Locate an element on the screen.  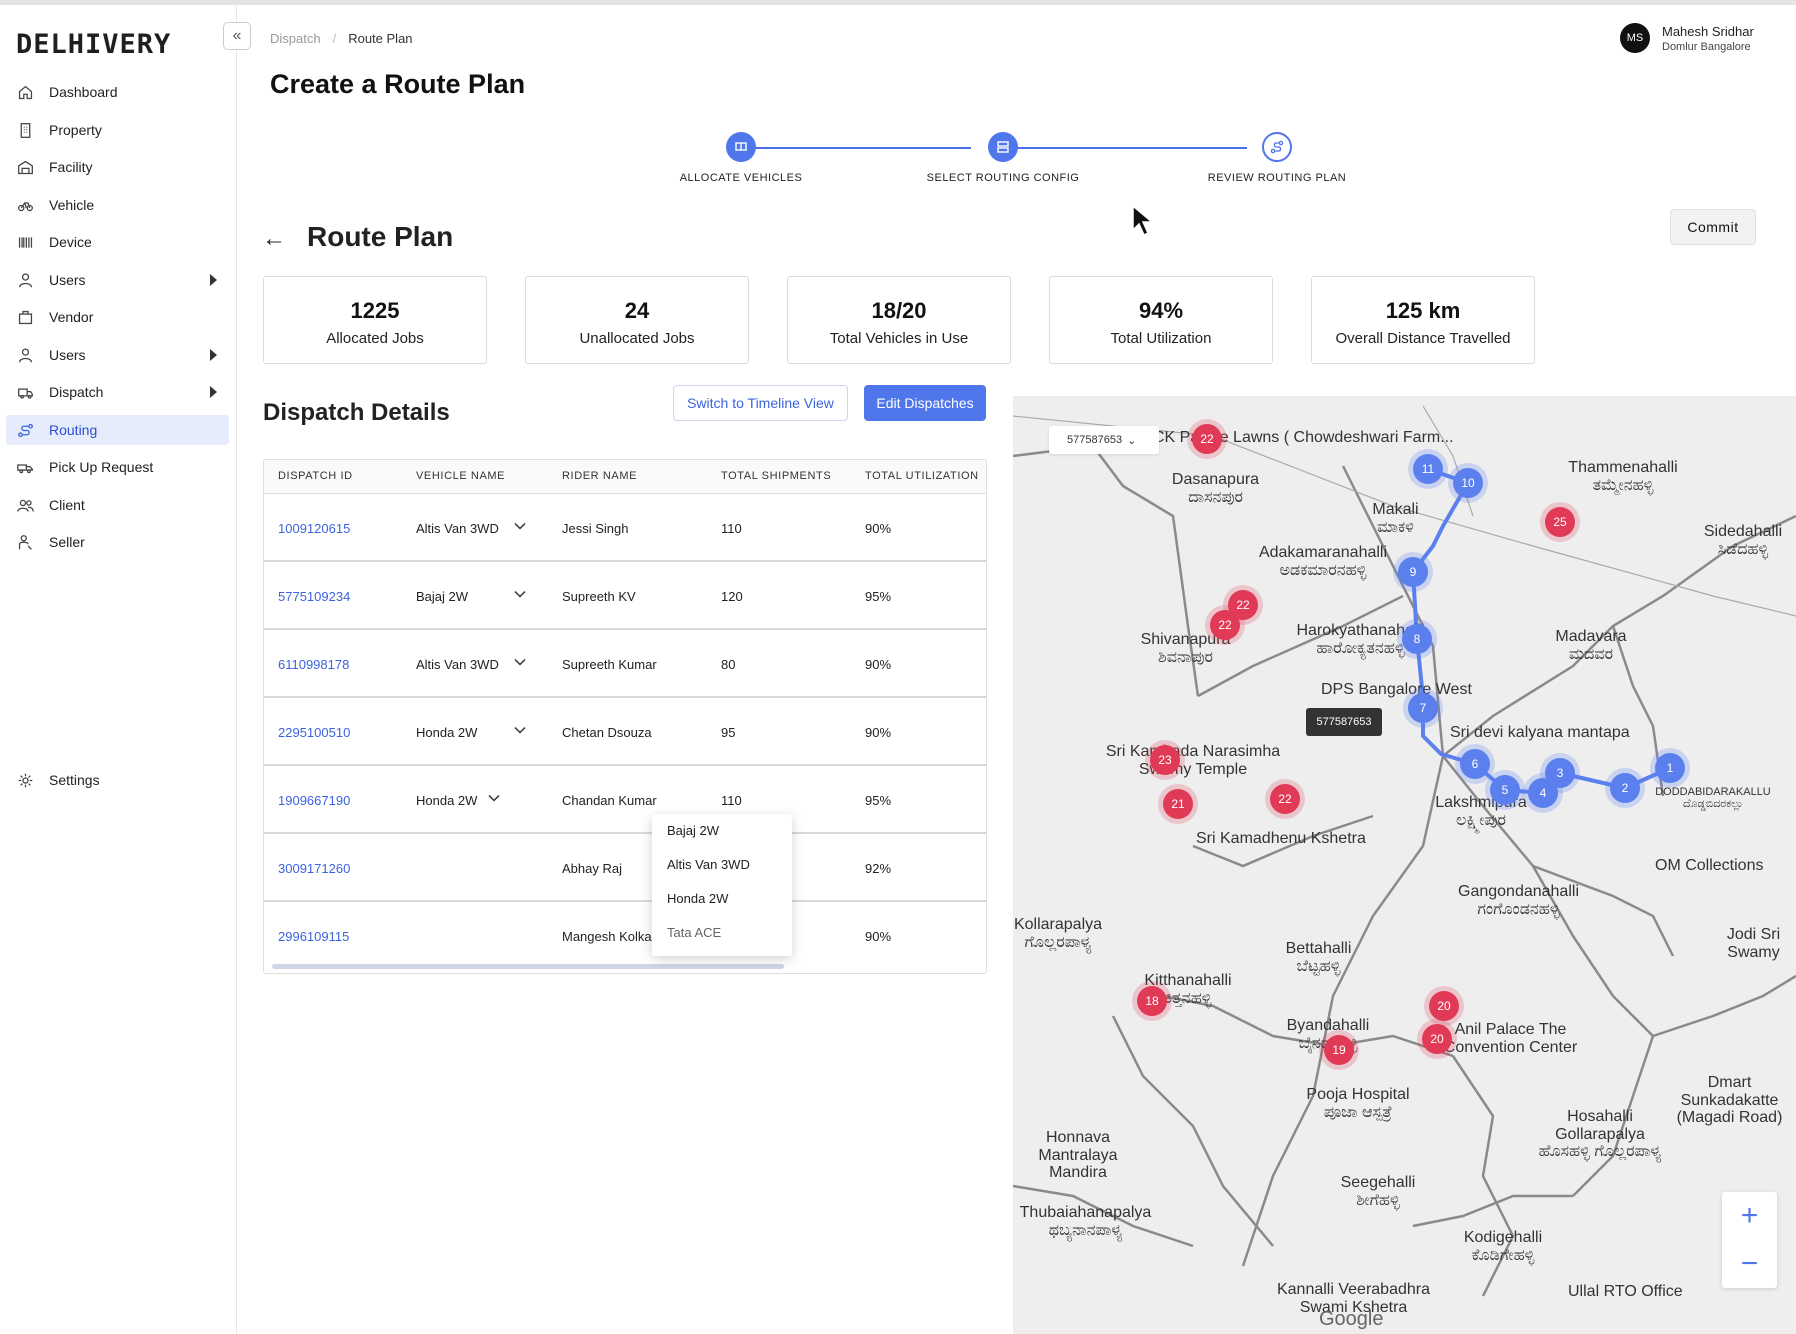
dropdown-option: Altis Van 3WD is located at coordinates (722, 865).